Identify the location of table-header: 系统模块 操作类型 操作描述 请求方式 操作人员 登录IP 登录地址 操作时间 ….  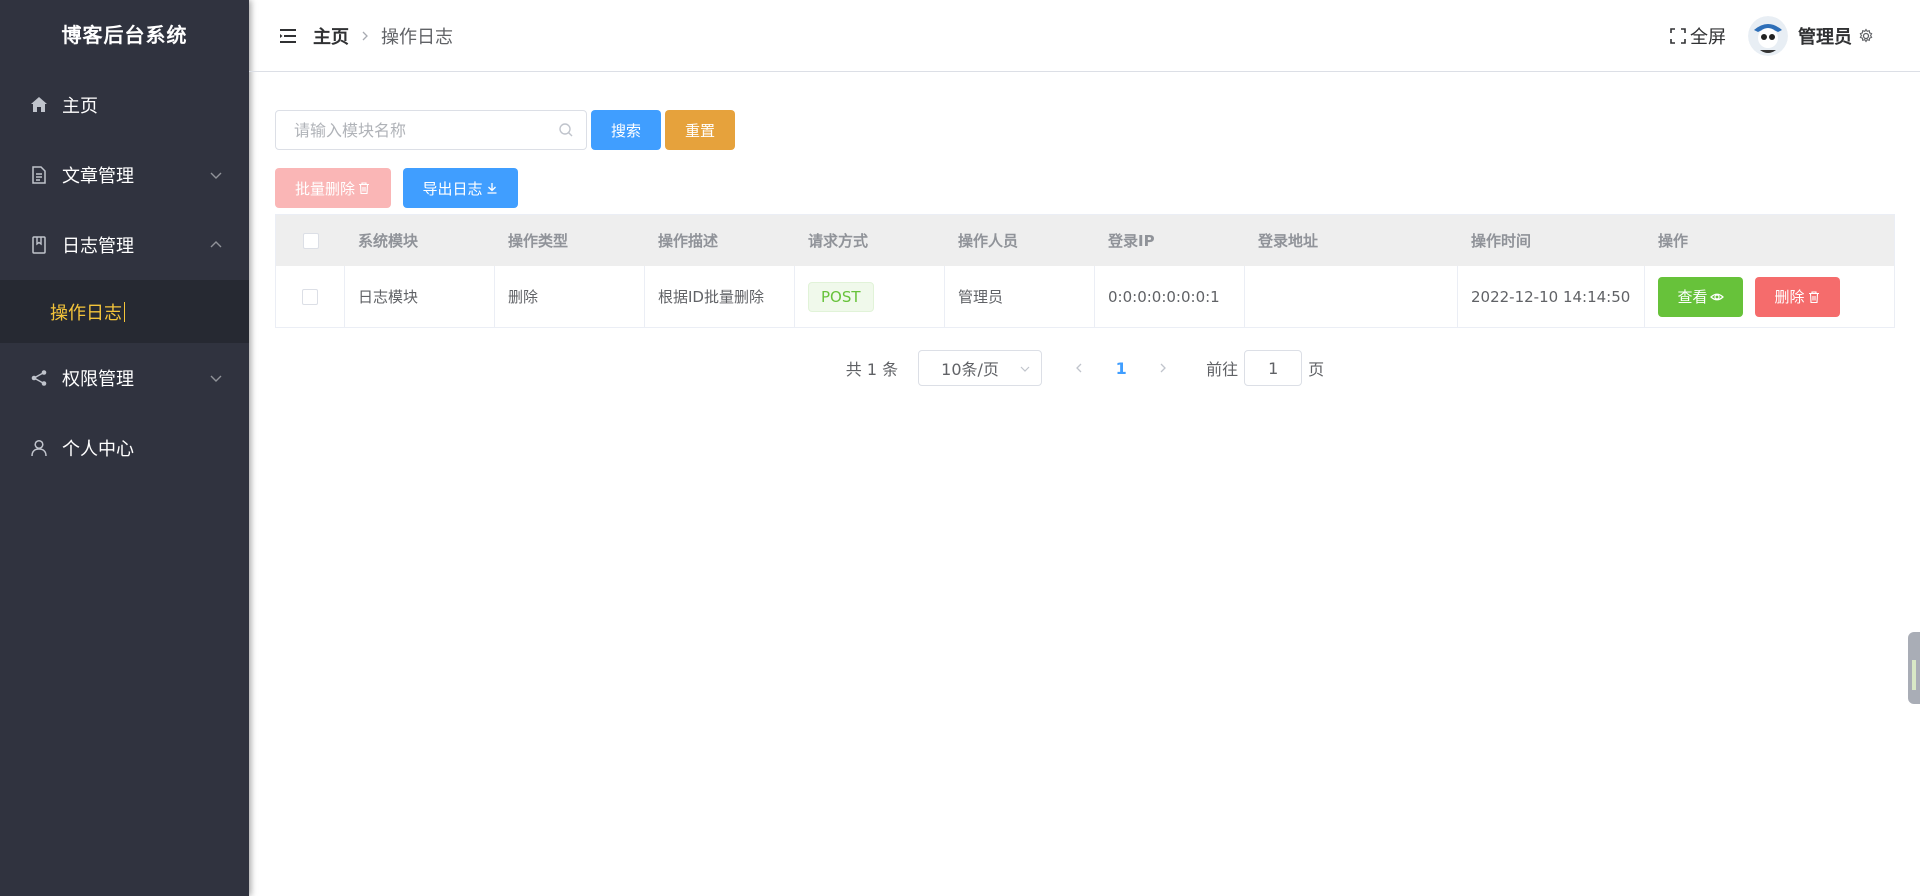
(1085, 240).